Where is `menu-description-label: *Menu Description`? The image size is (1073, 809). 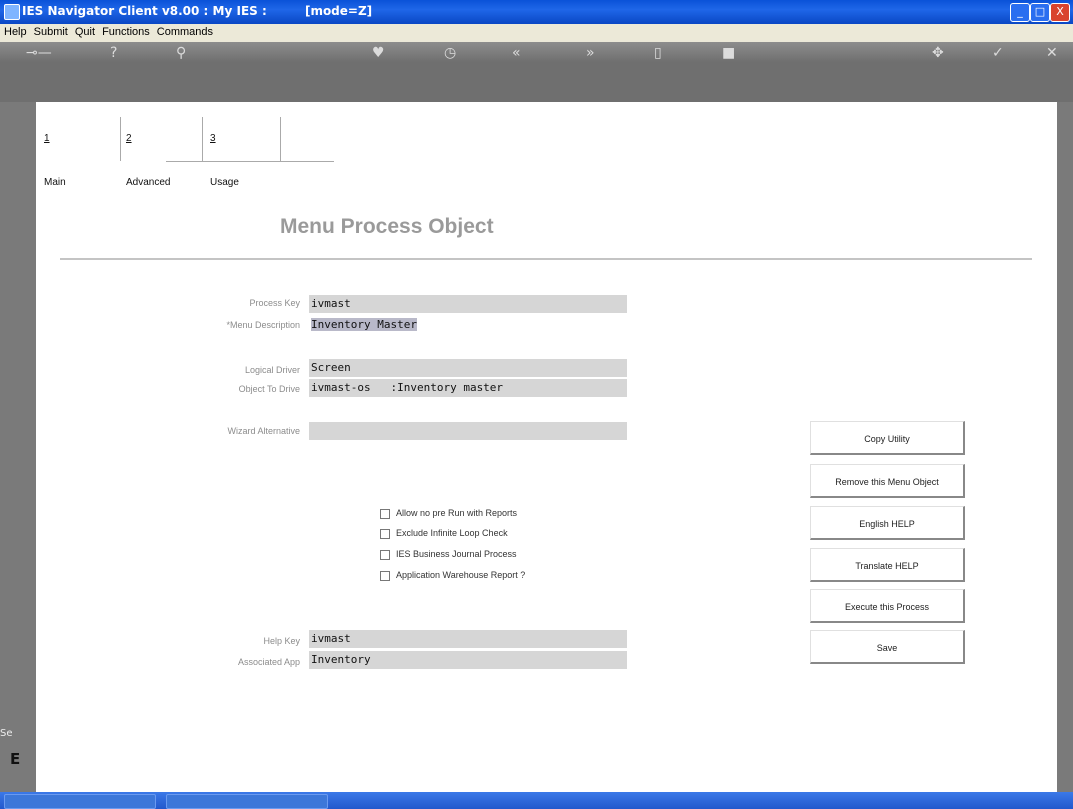 menu-description-label: *Menu Description is located at coordinates (263, 325).